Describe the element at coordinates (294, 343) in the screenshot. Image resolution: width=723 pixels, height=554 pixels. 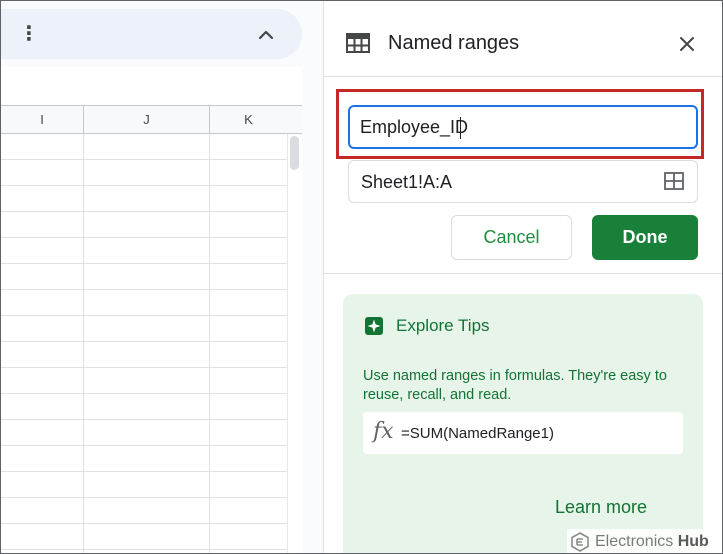
I see `vertical-scrollbar` at that location.